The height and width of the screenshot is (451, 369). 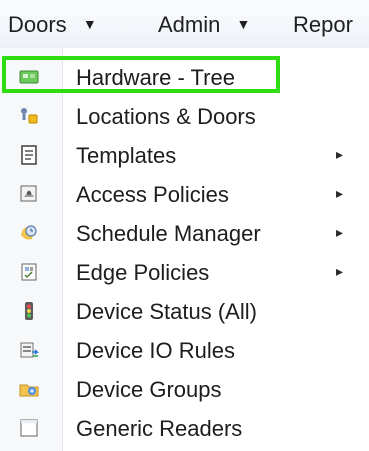 What do you see at coordinates (155, 350) in the screenshot?
I see `menu-item-device-io-rules-label: Device IO Rules` at bounding box center [155, 350].